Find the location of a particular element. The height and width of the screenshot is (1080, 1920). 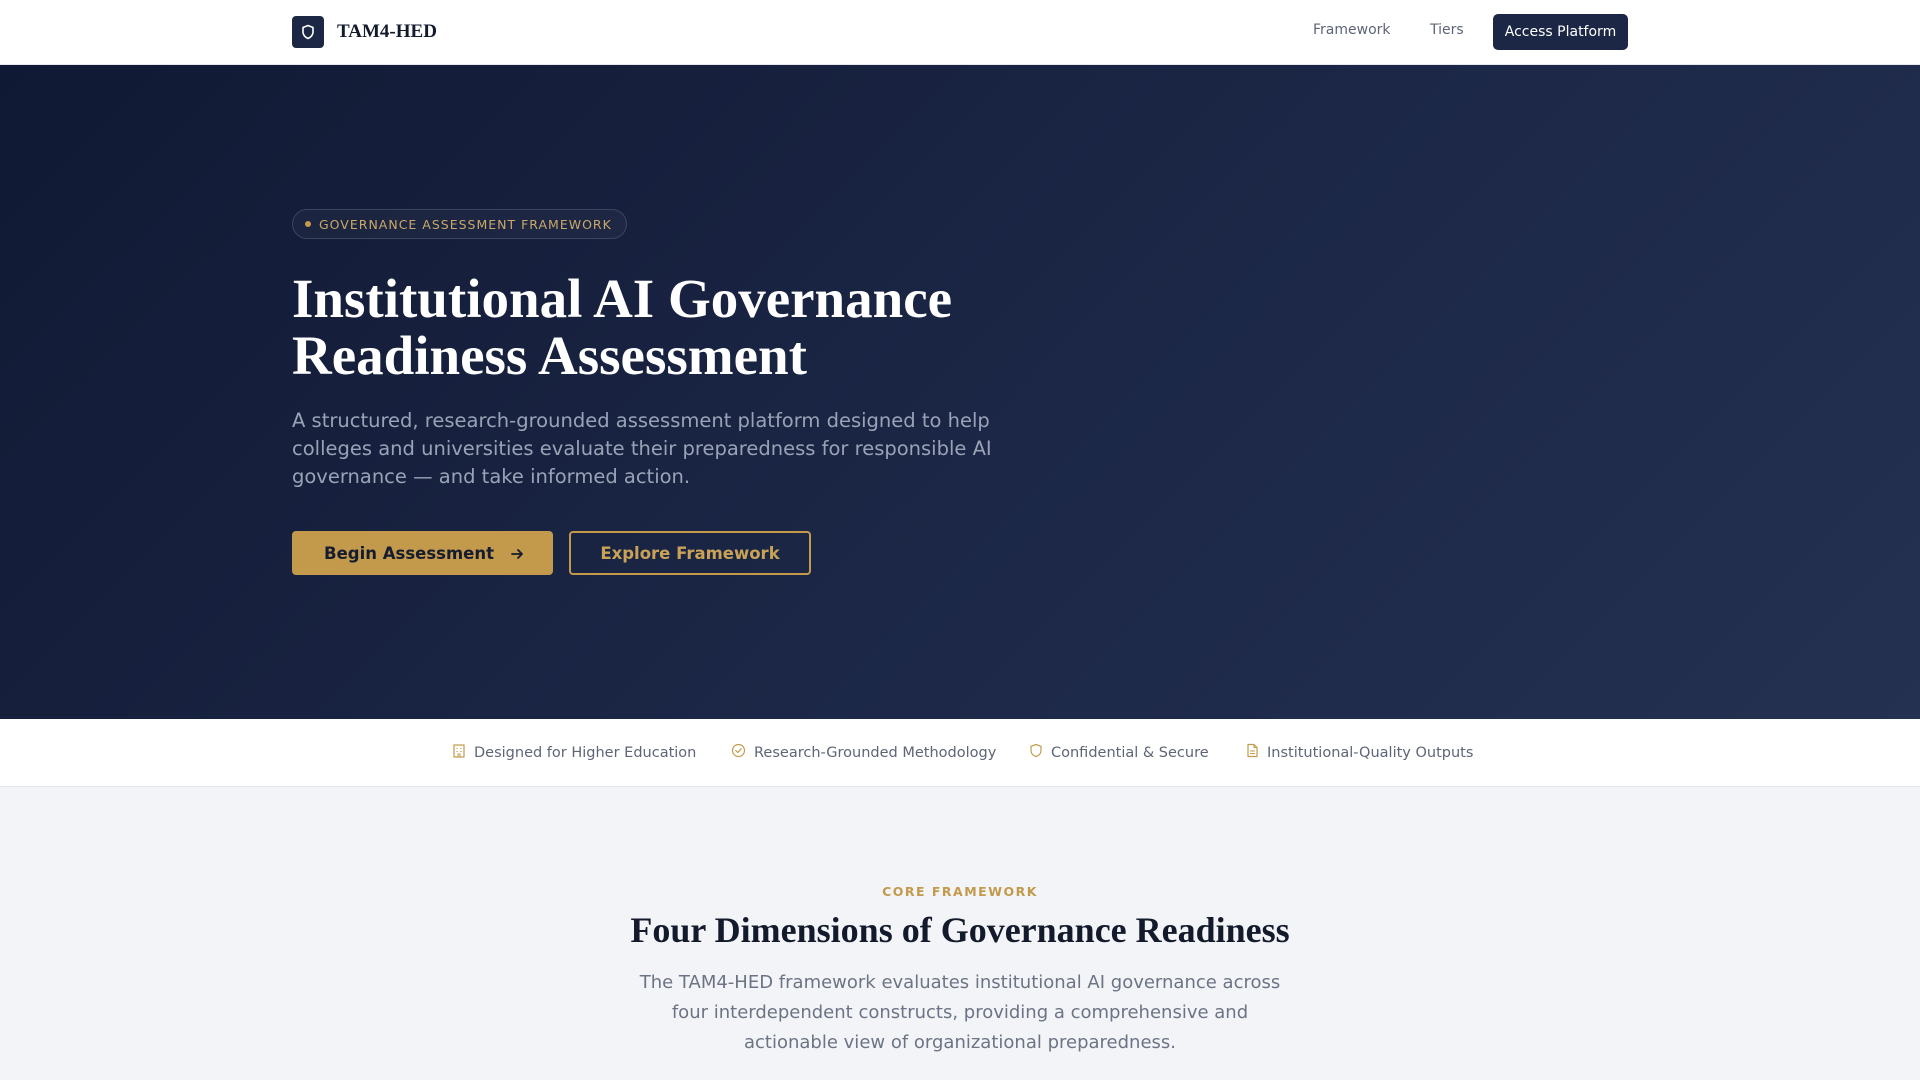

check-circle-icon is located at coordinates (742, 752).